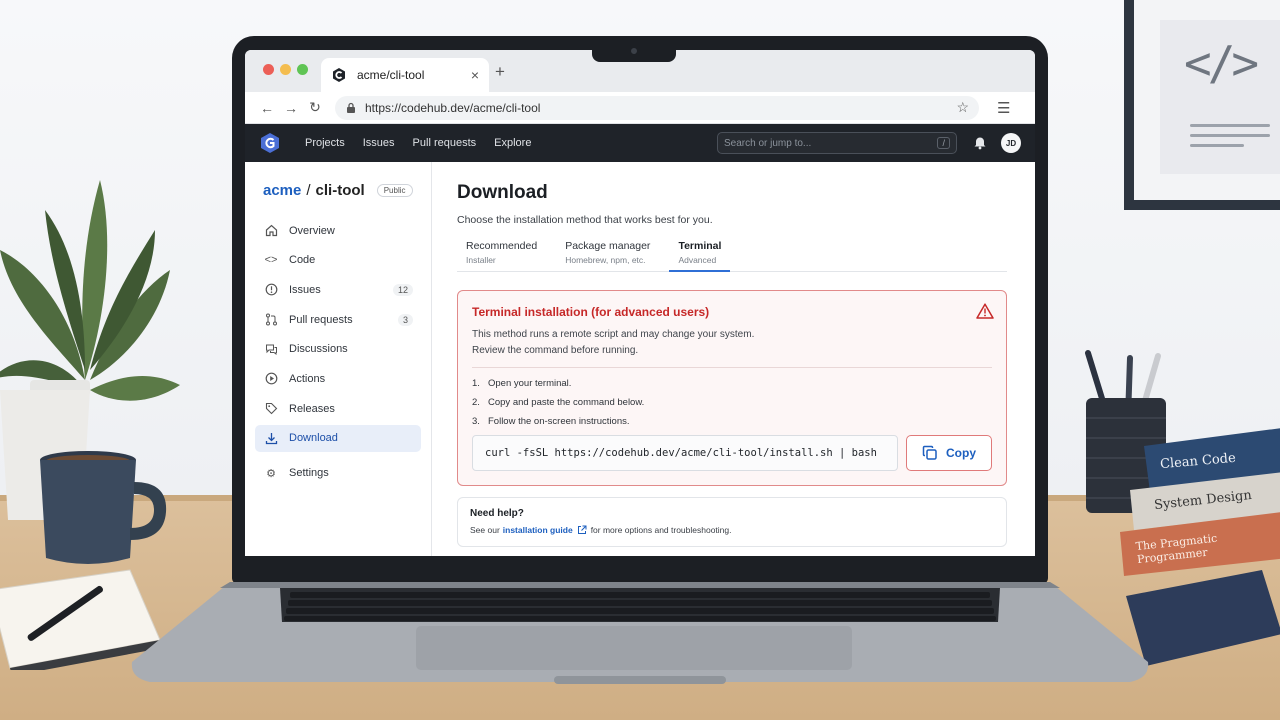  Describe the element at coordinates (1221, 63) in the screenshot. I see `frame-code-symbol: </>` at that location.